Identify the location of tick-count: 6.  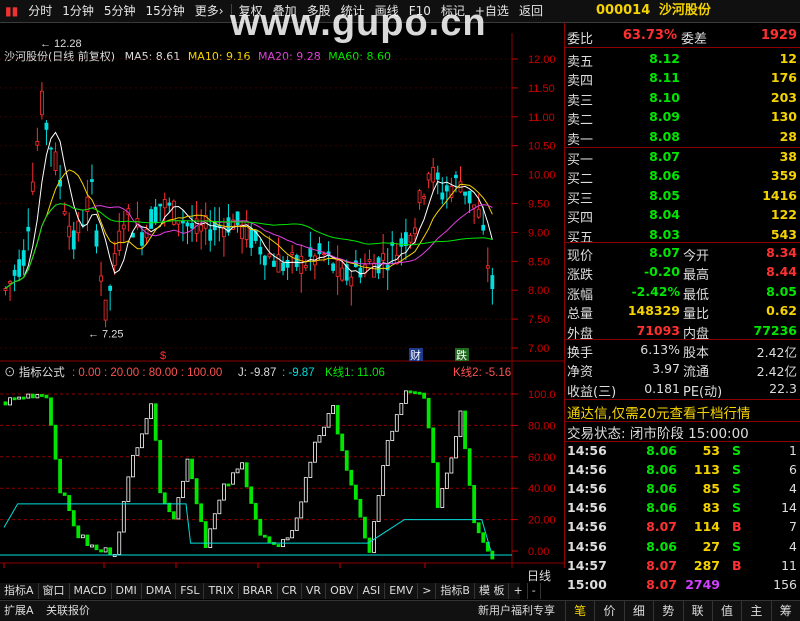
(793, 470).